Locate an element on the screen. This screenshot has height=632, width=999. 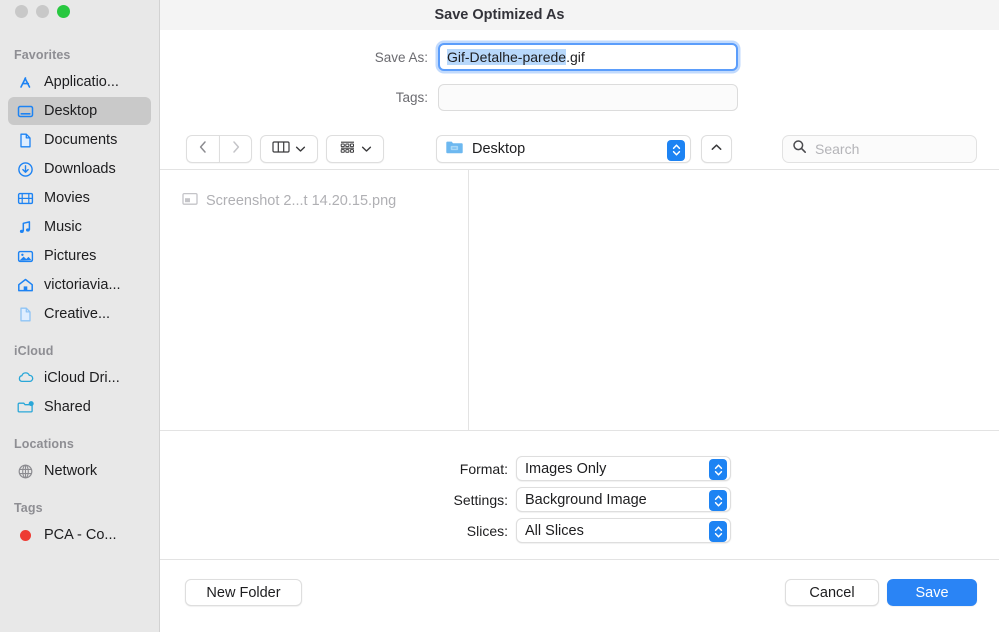
image-file-icon is located at coordinates (190, 201).